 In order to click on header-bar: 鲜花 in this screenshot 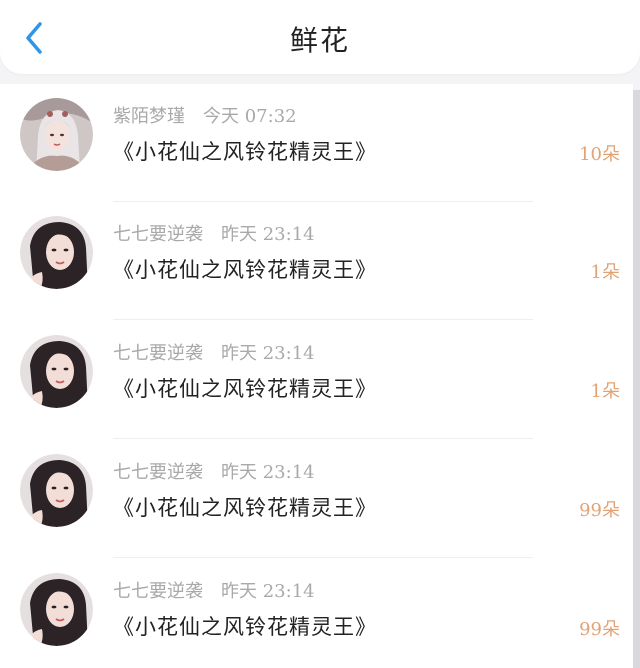, I will do `click(320, 37)`.